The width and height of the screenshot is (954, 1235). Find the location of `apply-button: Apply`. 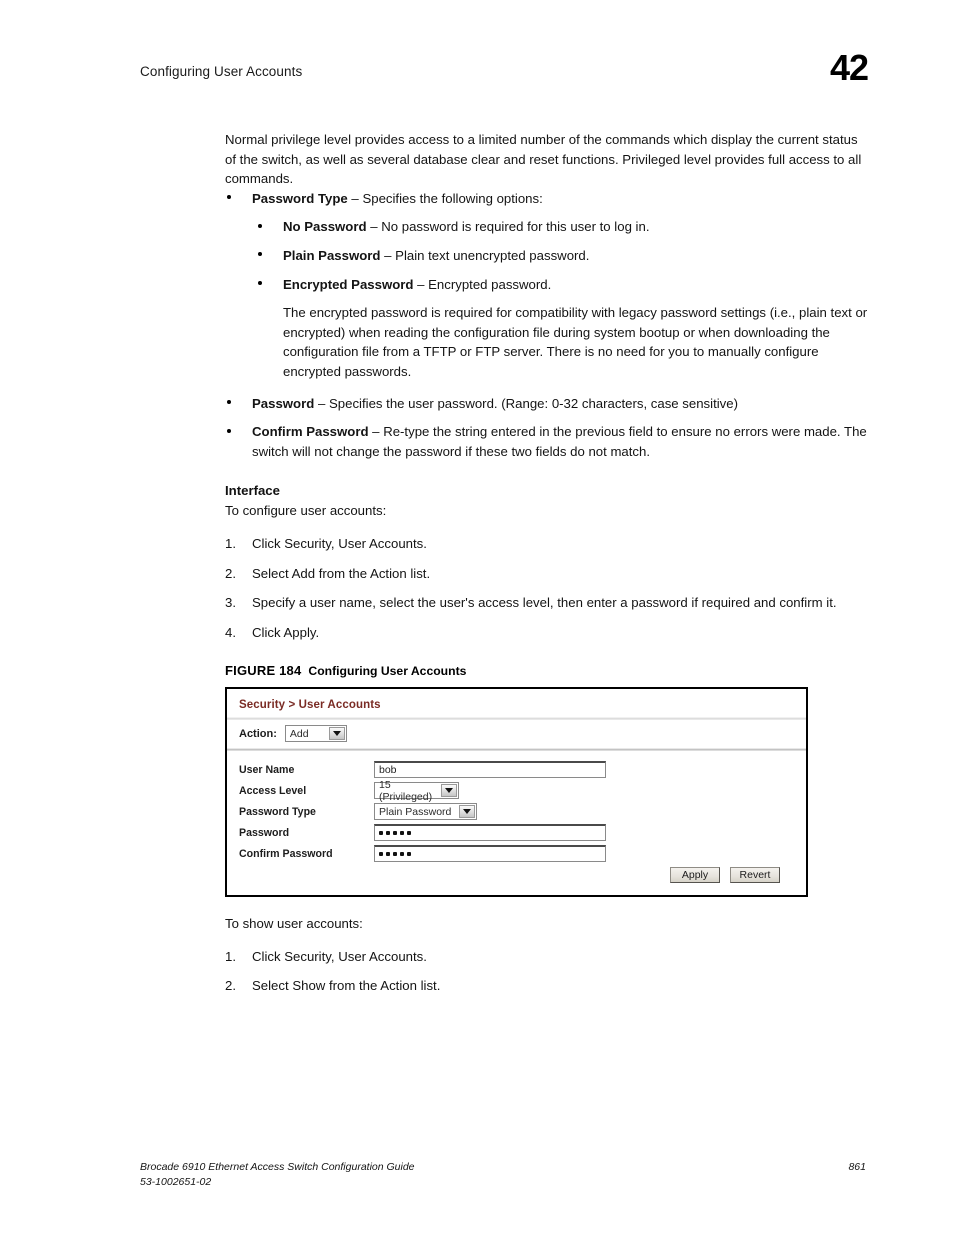

apply-button: Apply is located at coordinates (695, 875).